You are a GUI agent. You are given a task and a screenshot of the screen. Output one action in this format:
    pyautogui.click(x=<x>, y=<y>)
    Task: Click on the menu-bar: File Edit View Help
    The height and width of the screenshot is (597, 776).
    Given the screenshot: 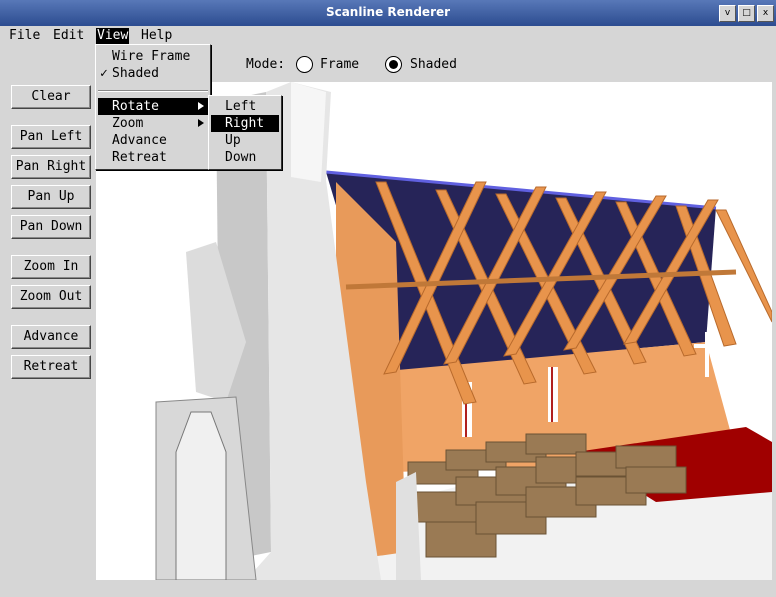 What is the action you would take?
    pyautogui.click(x=388, y=36)
    